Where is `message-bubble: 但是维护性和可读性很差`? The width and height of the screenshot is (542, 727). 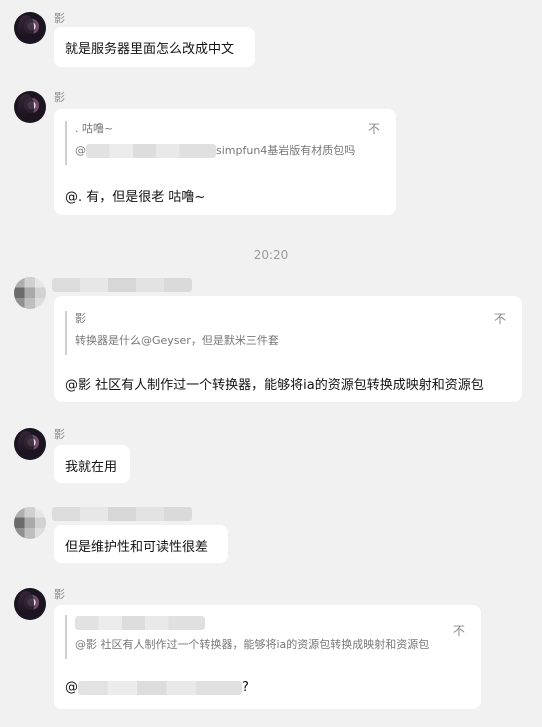
message-bubble: 但是维护性和可读性很差 is located at coordinates (141, 544).